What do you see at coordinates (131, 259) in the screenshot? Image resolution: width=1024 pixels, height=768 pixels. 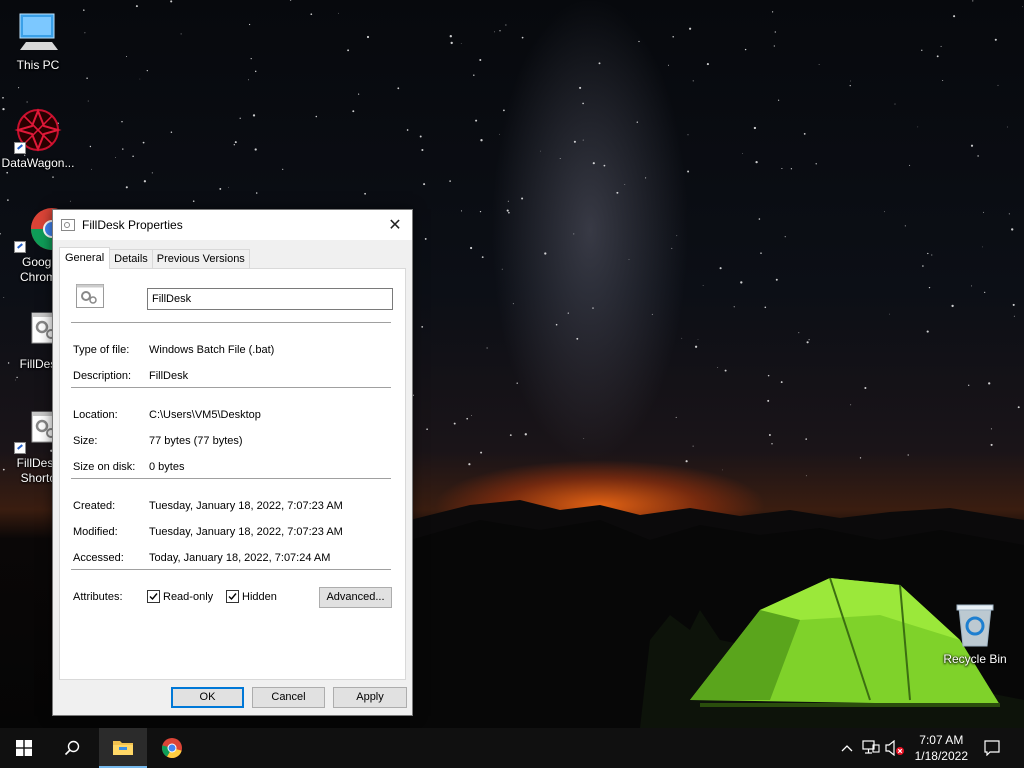 I see `tab-details: Details` at bounding box center [131, 259].